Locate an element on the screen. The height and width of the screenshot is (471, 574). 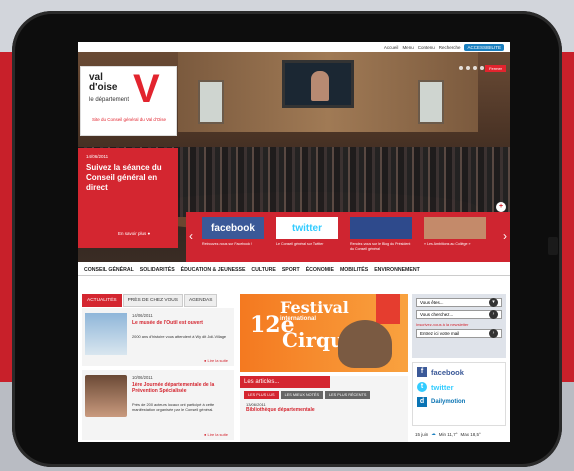
news-date: 14/06/2011 is located at coordinates (142, 315).